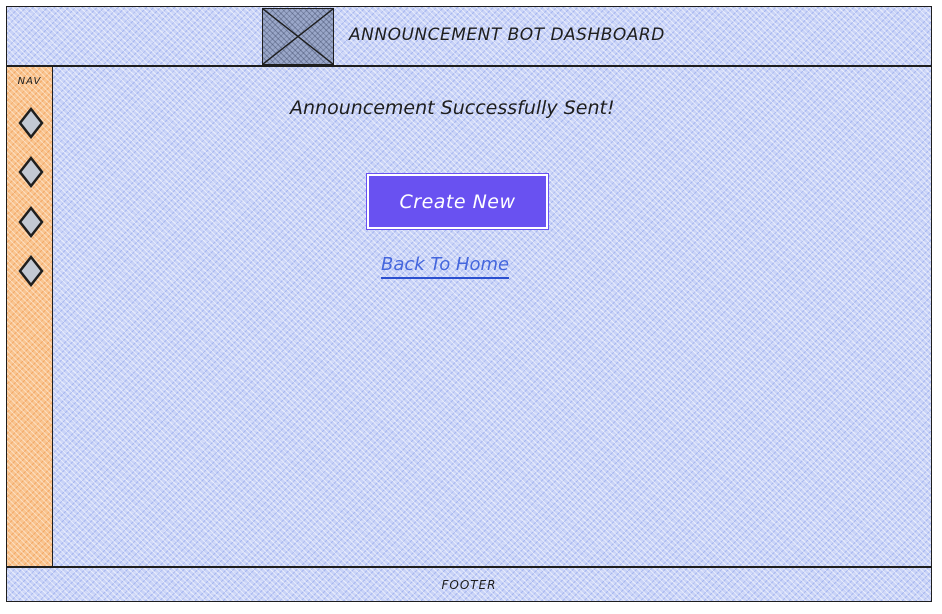 Image resolution: width=942 pixels, height=614 pixels. I want to click on app-title: ANNOUNCEMENT BOT DASHBOARD, so click(507, 35).